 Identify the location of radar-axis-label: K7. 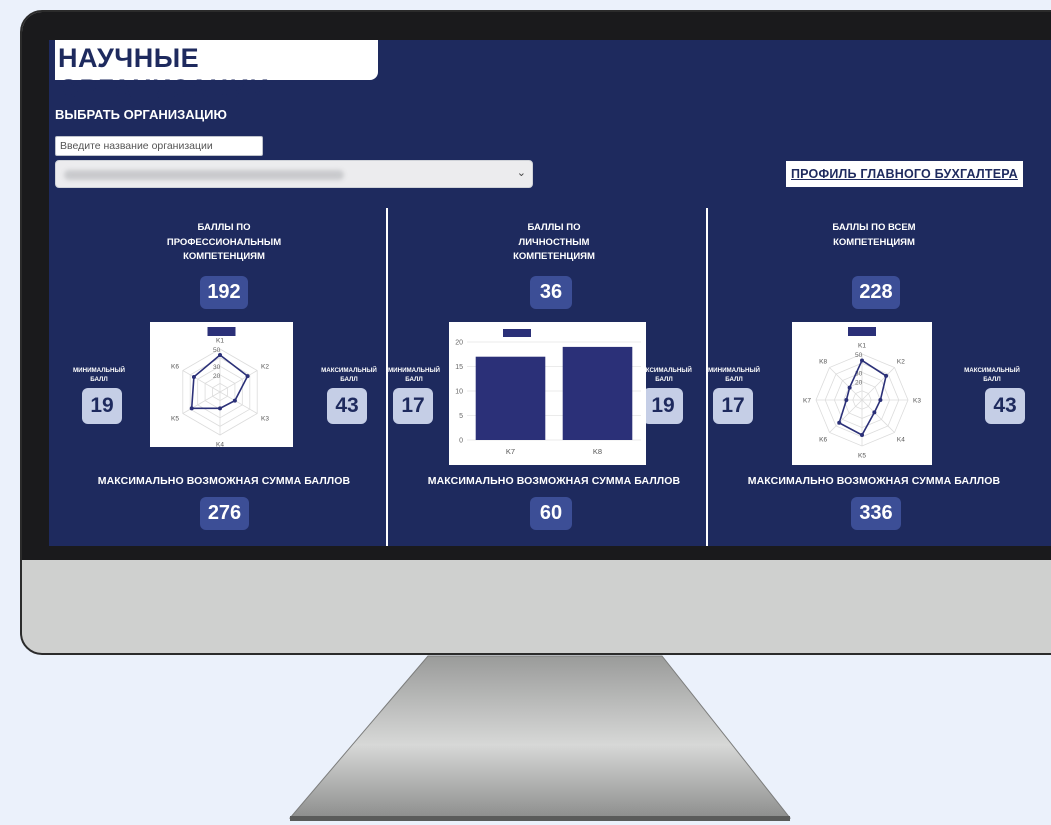
(807, 401).